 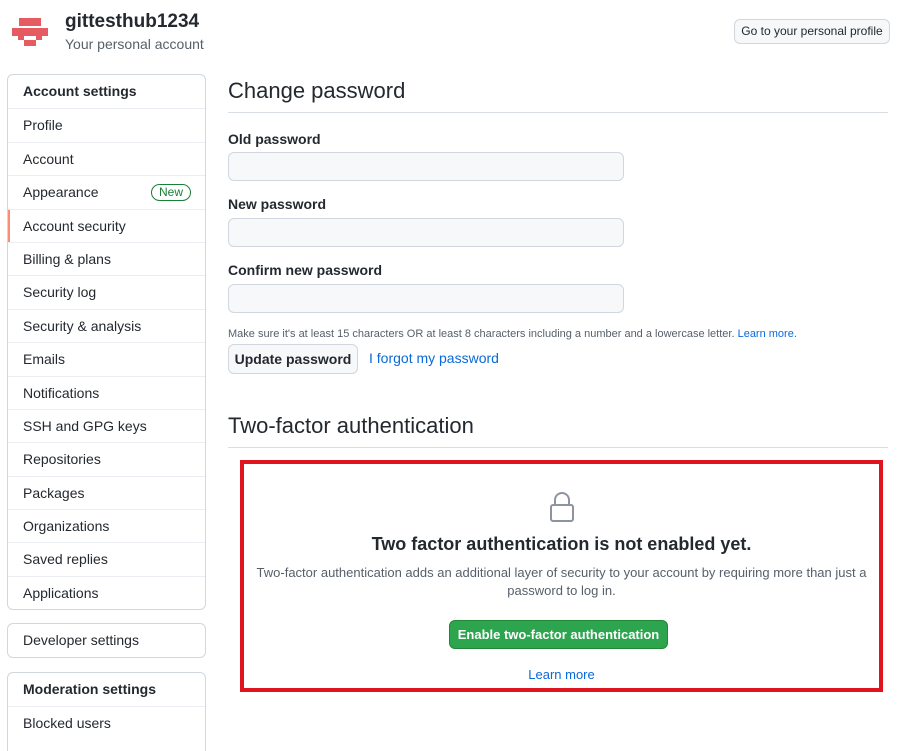 What do you see at coordinates (106, 358) in the screenshot?
I see `sidebar-item-emails: Emails` at bounding box center [106, 358].